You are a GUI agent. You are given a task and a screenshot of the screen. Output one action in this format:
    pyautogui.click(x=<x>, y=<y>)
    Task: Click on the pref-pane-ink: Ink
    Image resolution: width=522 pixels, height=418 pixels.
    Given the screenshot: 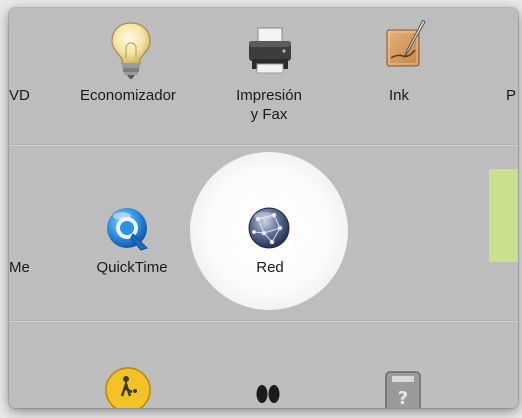 What is the action you would take?
    pyautogui.click(x=399, y=95)
    